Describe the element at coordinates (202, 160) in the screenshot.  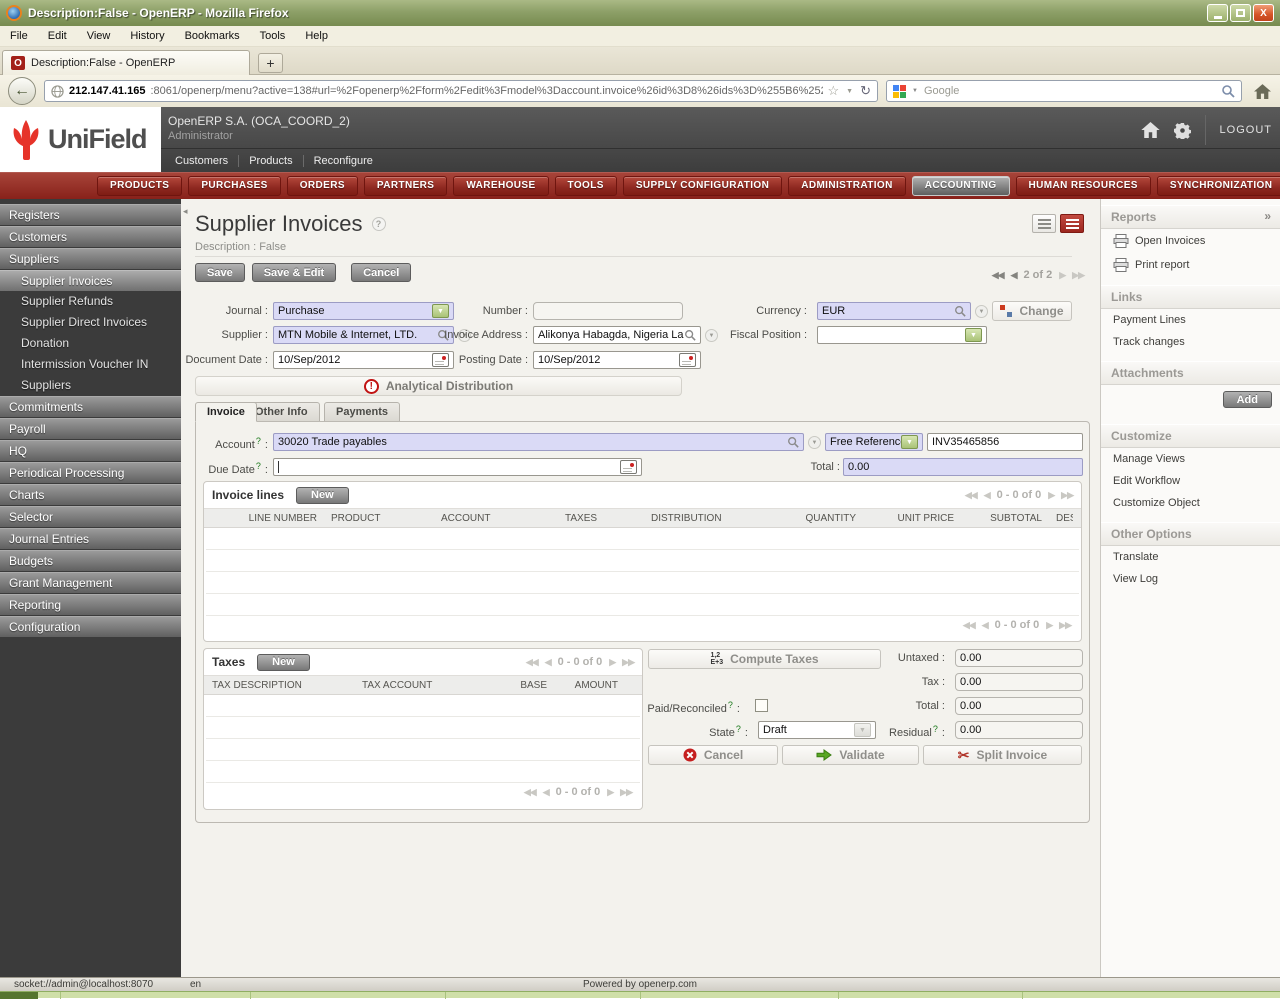
I see `shortcut-customers: Customers` at that location.